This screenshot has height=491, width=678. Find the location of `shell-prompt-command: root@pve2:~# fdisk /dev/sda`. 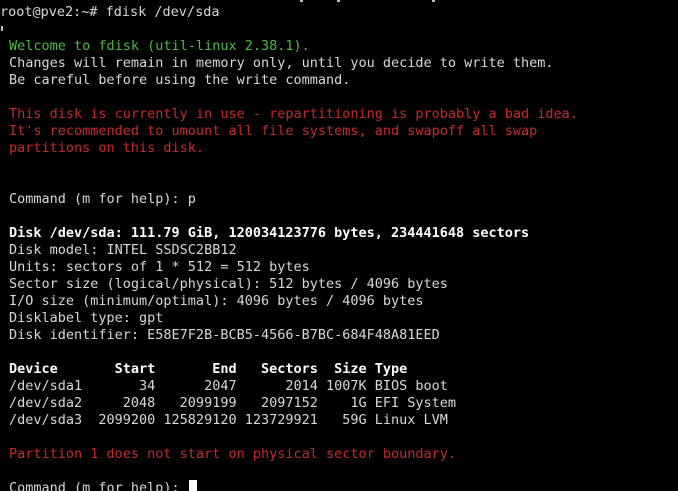

shell-prompt-command: root@pve2:~# fdisk /dev/sda is located at coordinates (110, 12).